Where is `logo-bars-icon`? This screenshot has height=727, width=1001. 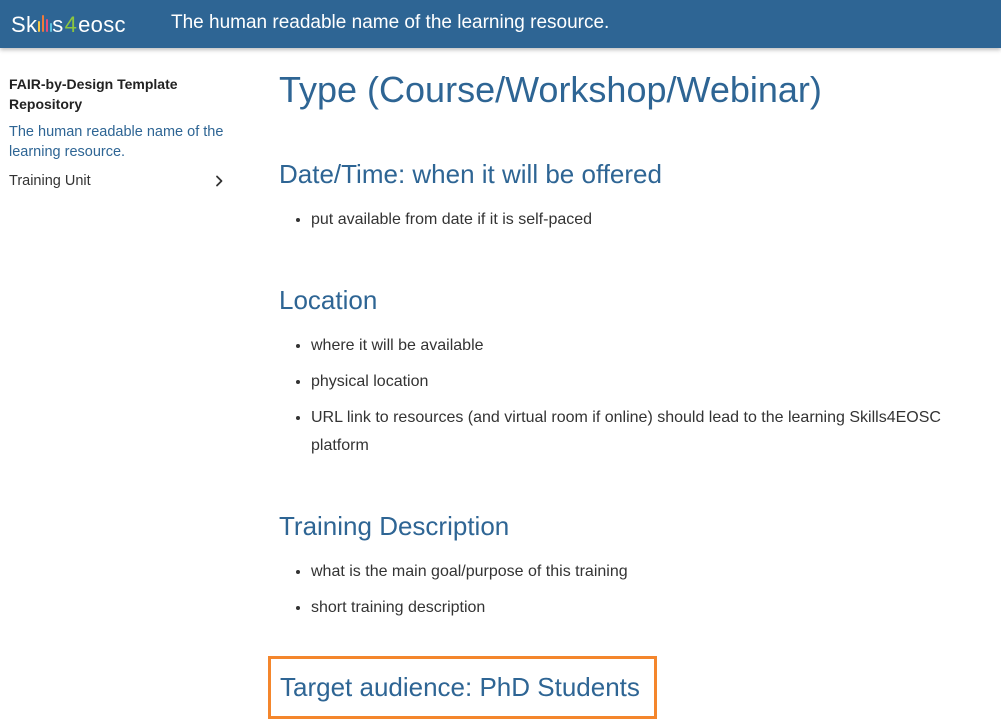
logo-bars-icon is located at coordinates (45, 22).